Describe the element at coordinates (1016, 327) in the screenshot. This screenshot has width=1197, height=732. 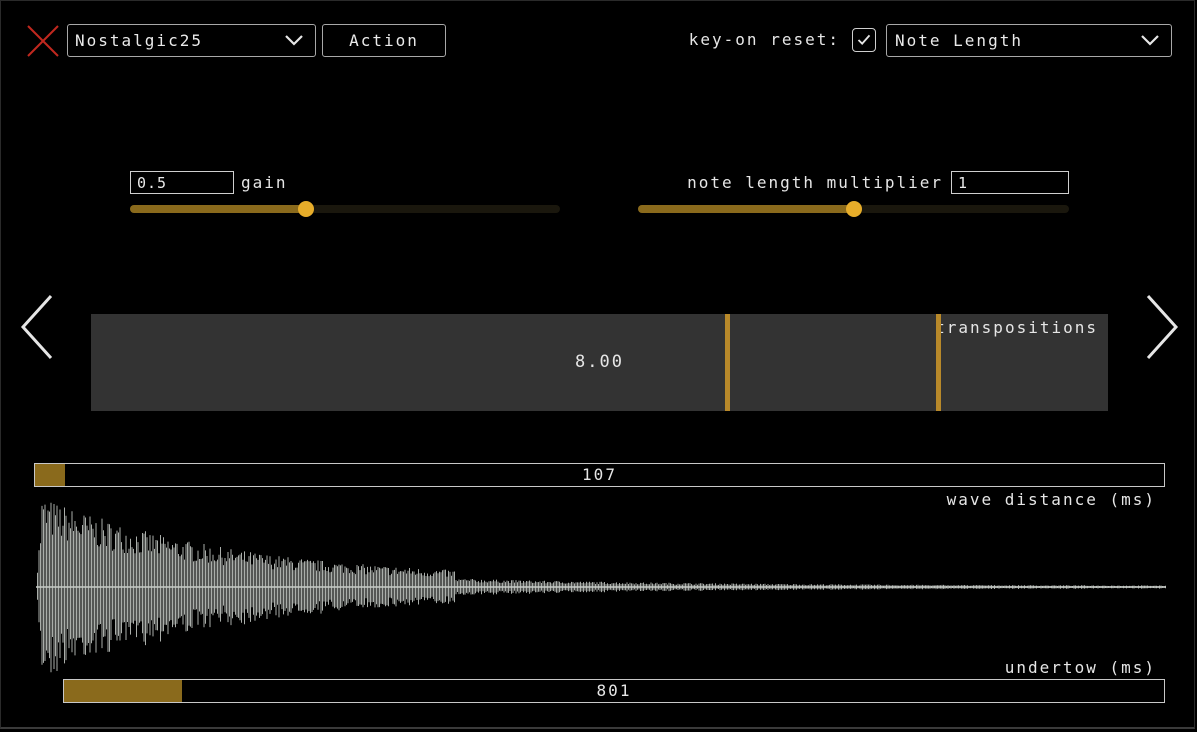
I see `transpositions-label: transpositions` at that location.